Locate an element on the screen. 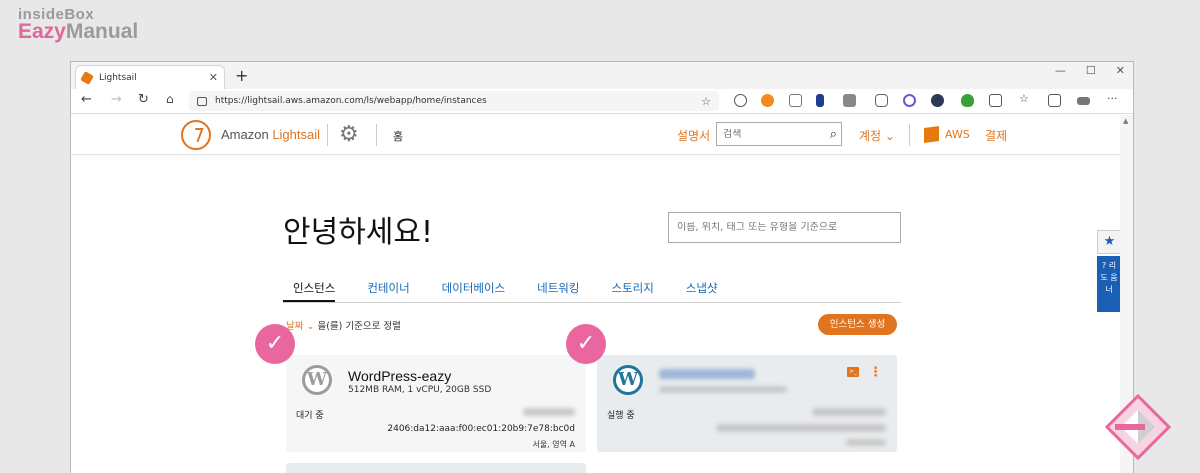 Image resolution: width=1200 pixels, height=473 pixels. aws-cube-icon is located at coordinates (931, 134).